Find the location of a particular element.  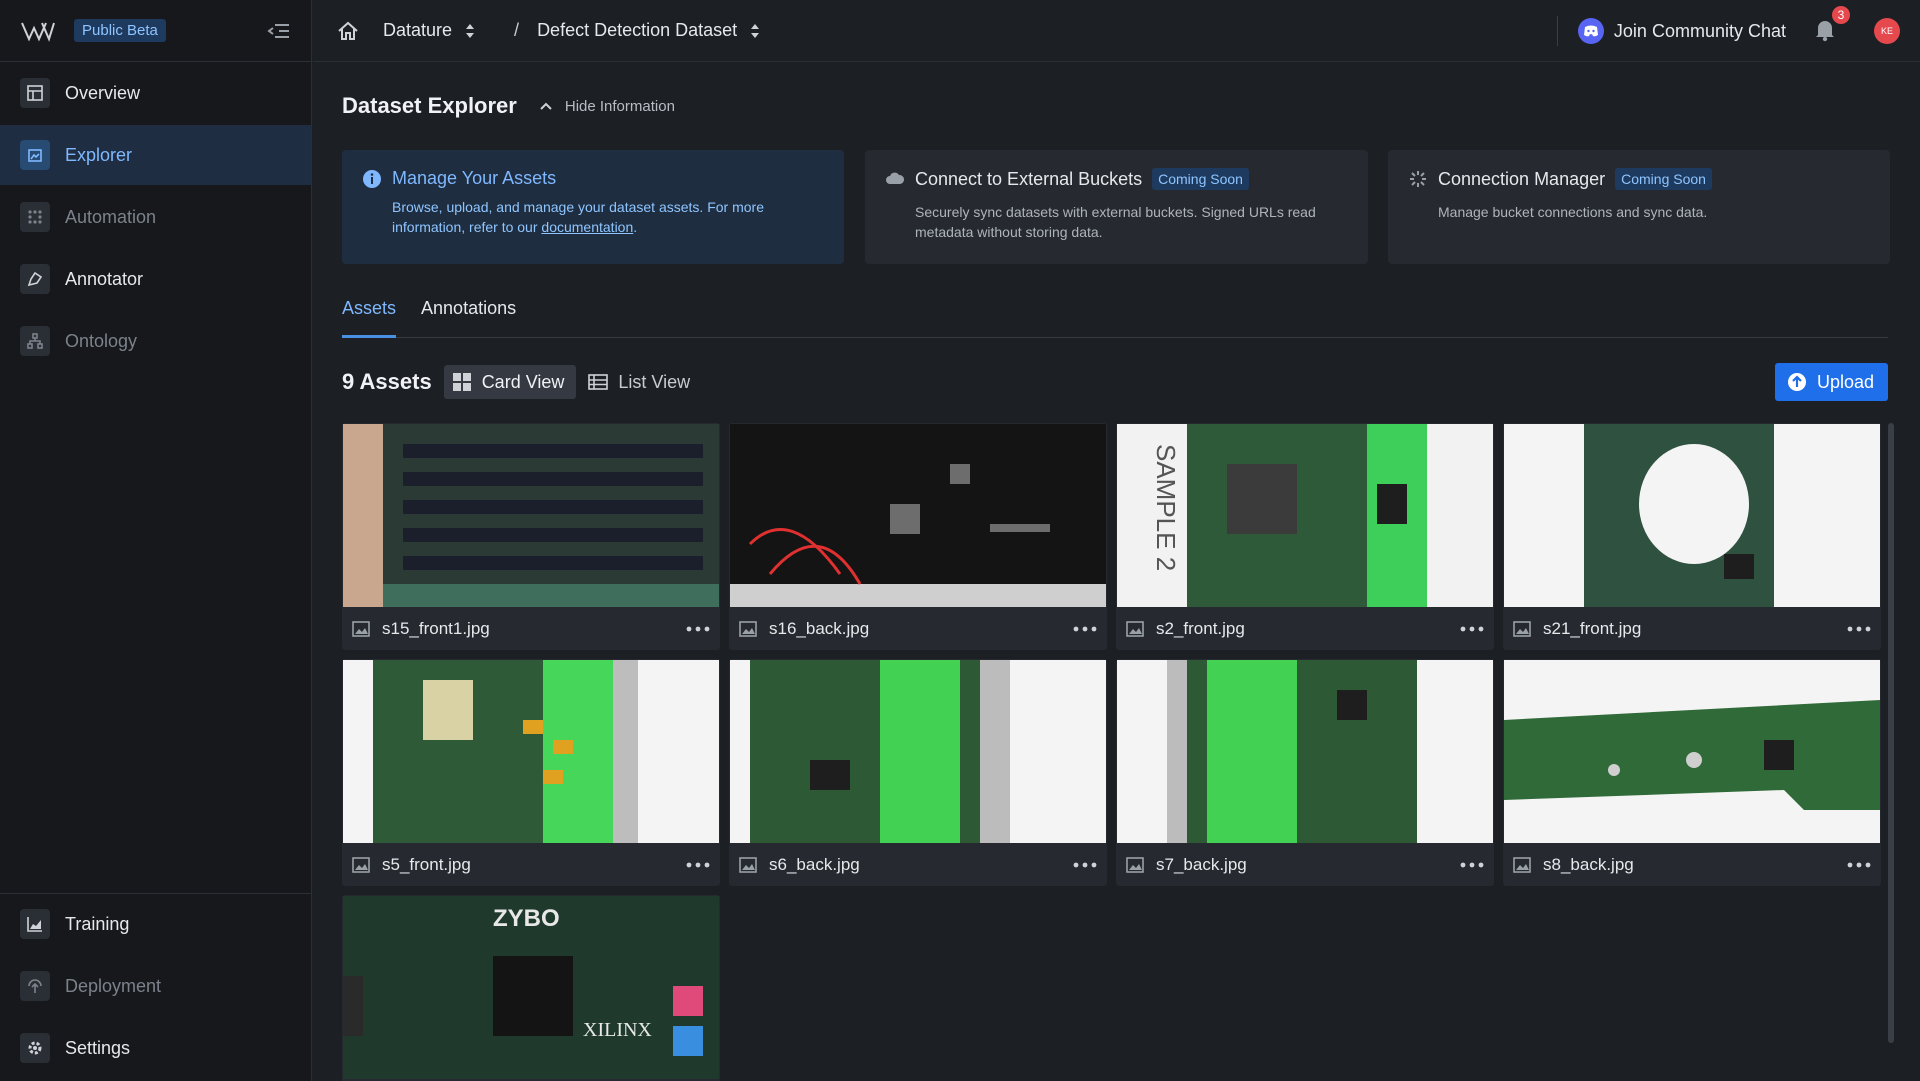

asset-card: SAMPLE 2 s2_front.jpg is located at coordinates (1305, 536).